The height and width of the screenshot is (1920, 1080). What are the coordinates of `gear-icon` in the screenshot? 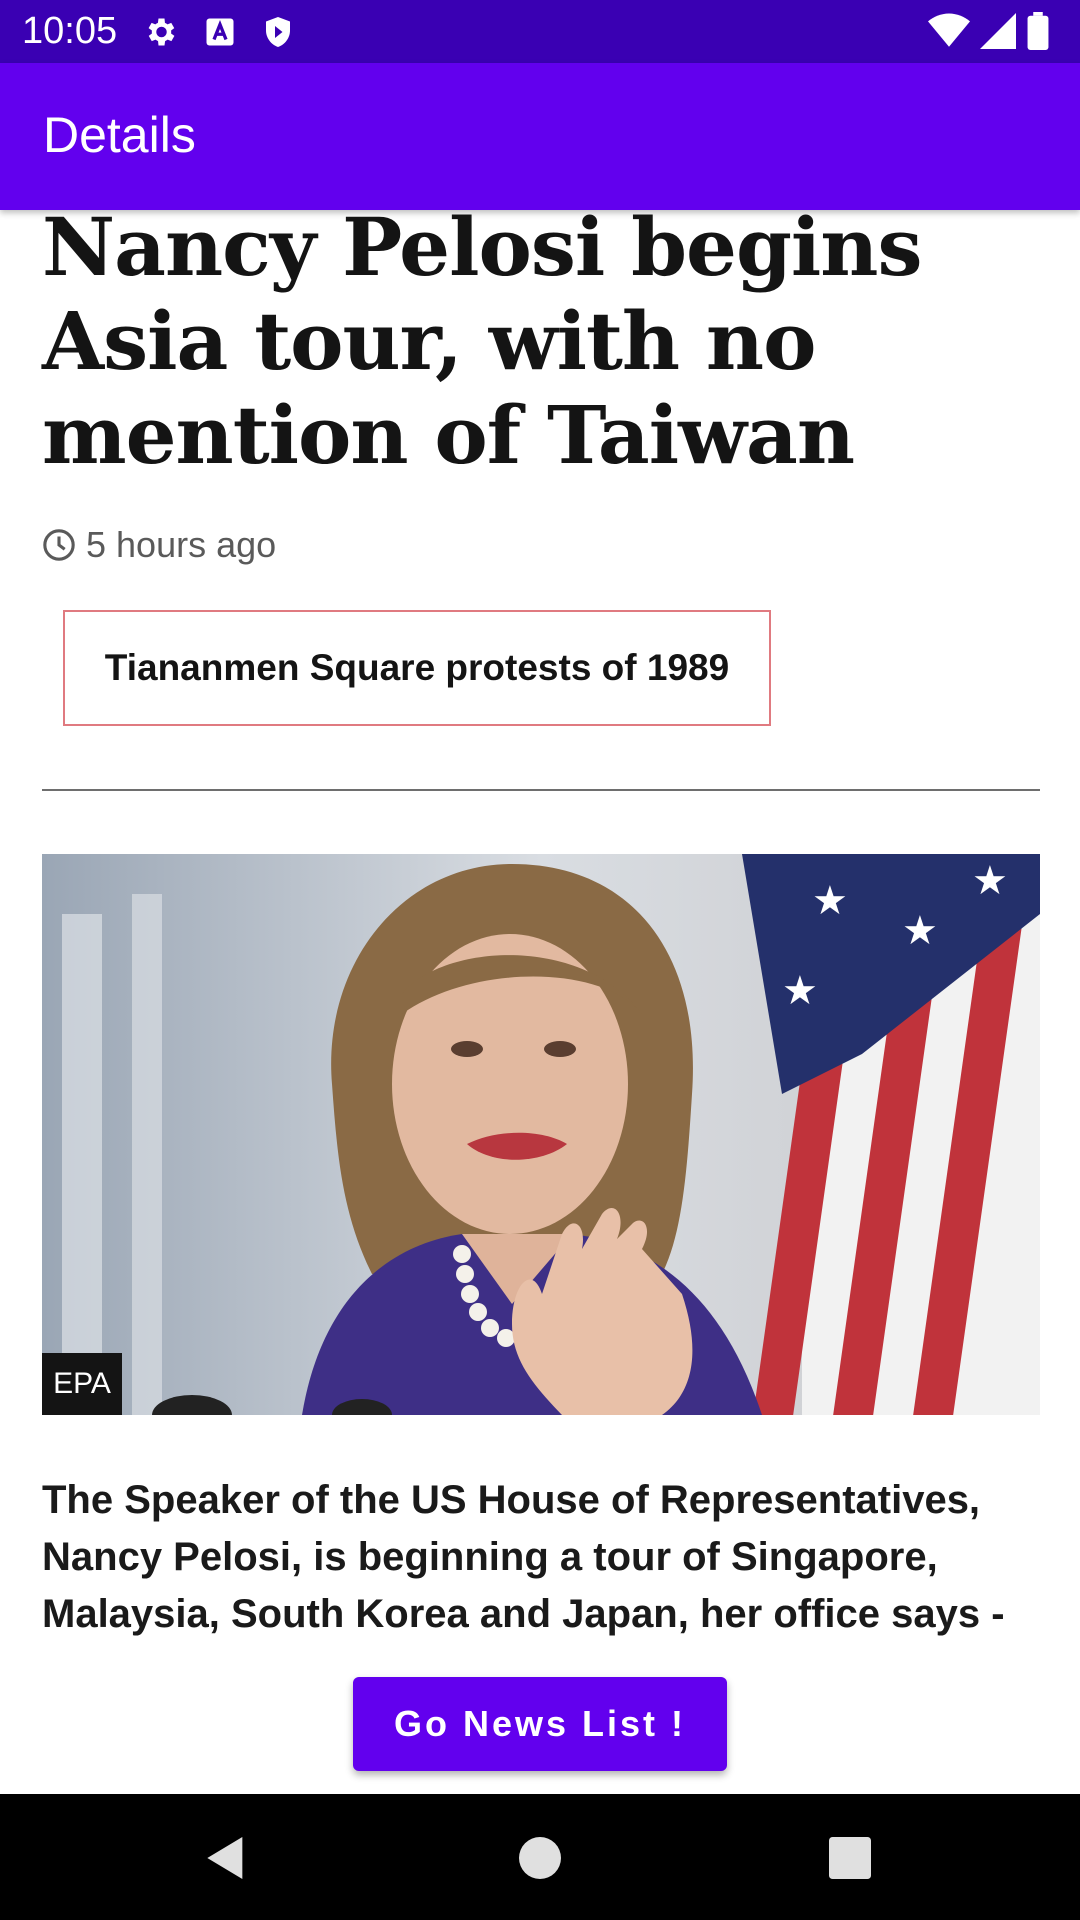 It's located at (161, 32).